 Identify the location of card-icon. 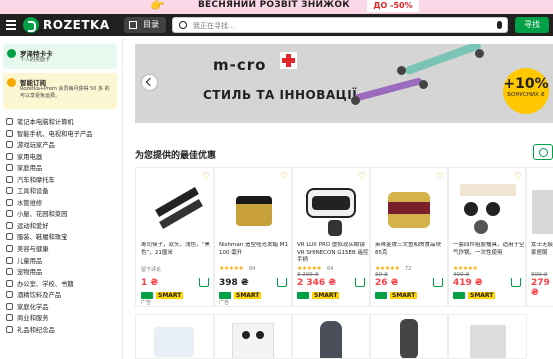
(11, 53).